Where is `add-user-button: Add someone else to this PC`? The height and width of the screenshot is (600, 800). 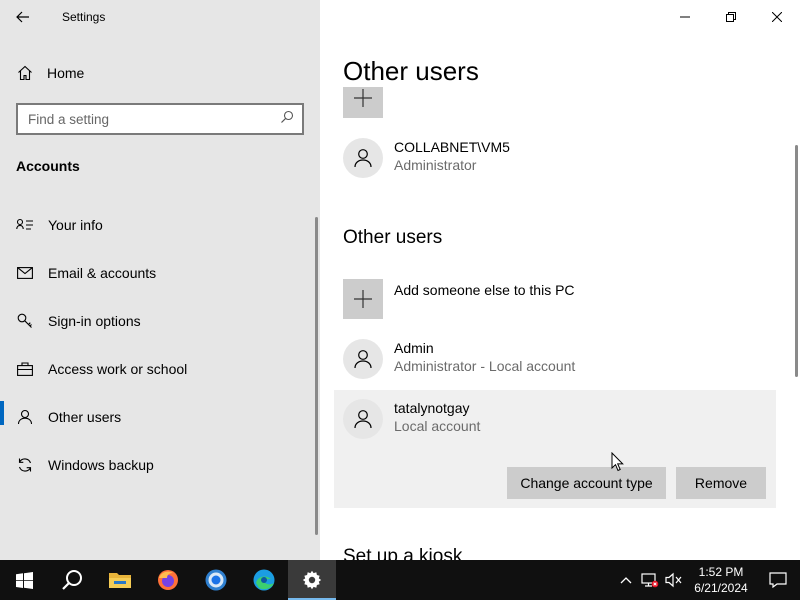
add-user-button: Add someone else to this PC is located at coordinates (459, 299).